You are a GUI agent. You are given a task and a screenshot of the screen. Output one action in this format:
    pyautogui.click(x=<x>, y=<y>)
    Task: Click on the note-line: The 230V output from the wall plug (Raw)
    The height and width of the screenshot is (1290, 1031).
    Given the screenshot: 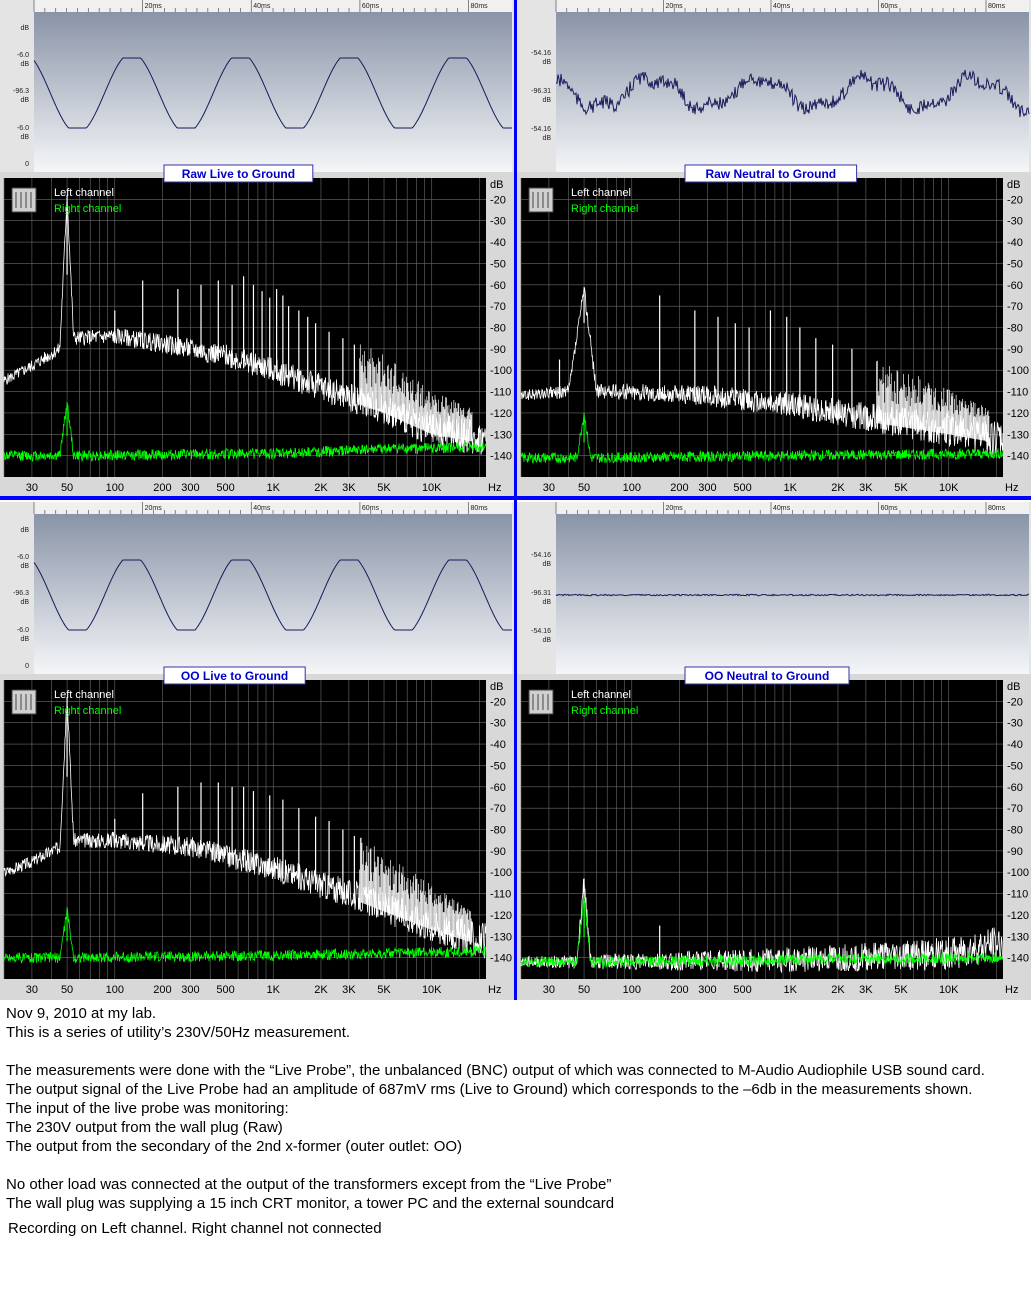 What is the action you would take?
    pyautogui.click(x=144, y=1127)
    